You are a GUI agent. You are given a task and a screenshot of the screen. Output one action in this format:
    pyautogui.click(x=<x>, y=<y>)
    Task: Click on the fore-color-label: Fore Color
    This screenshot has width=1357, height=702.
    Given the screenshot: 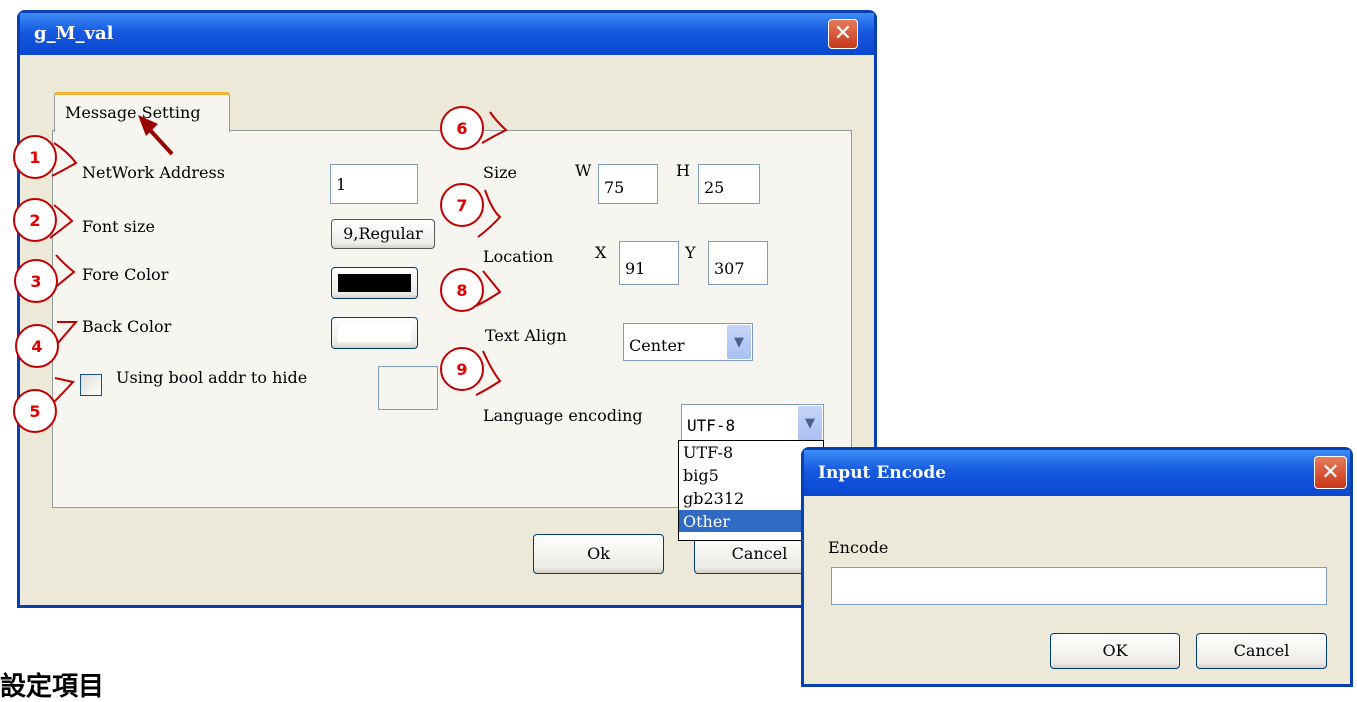 What is the action you would take?
    pyautogui.click(x=125, y=274)
    